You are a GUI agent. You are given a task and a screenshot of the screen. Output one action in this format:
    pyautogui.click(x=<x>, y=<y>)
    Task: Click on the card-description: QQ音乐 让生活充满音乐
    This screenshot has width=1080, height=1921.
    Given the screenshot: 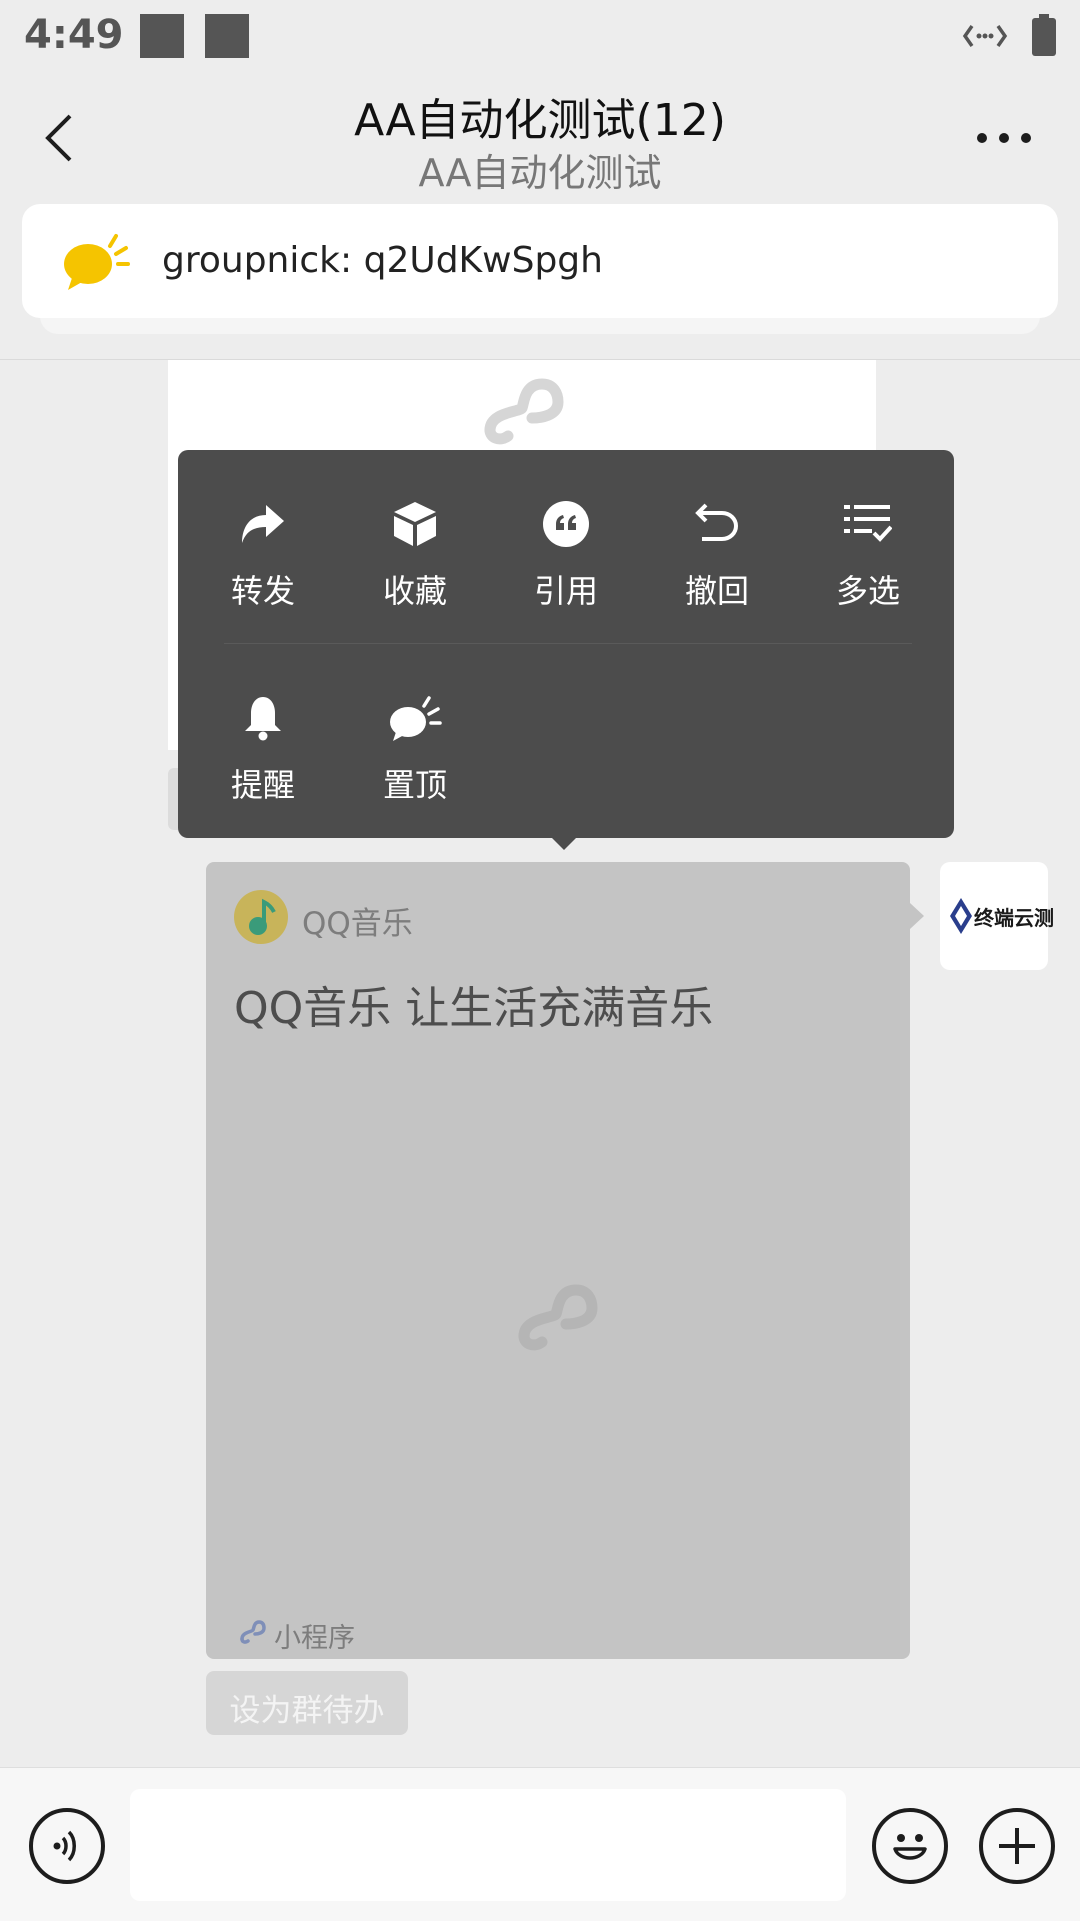 What is the action you would take?
    pyautogui.click(x=474, y=1008)
    